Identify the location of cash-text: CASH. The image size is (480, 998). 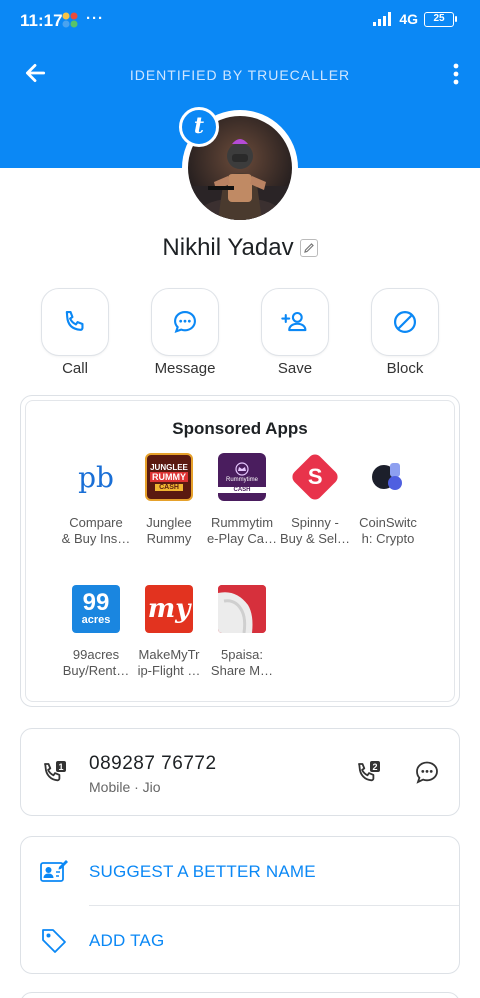
(169, 487).